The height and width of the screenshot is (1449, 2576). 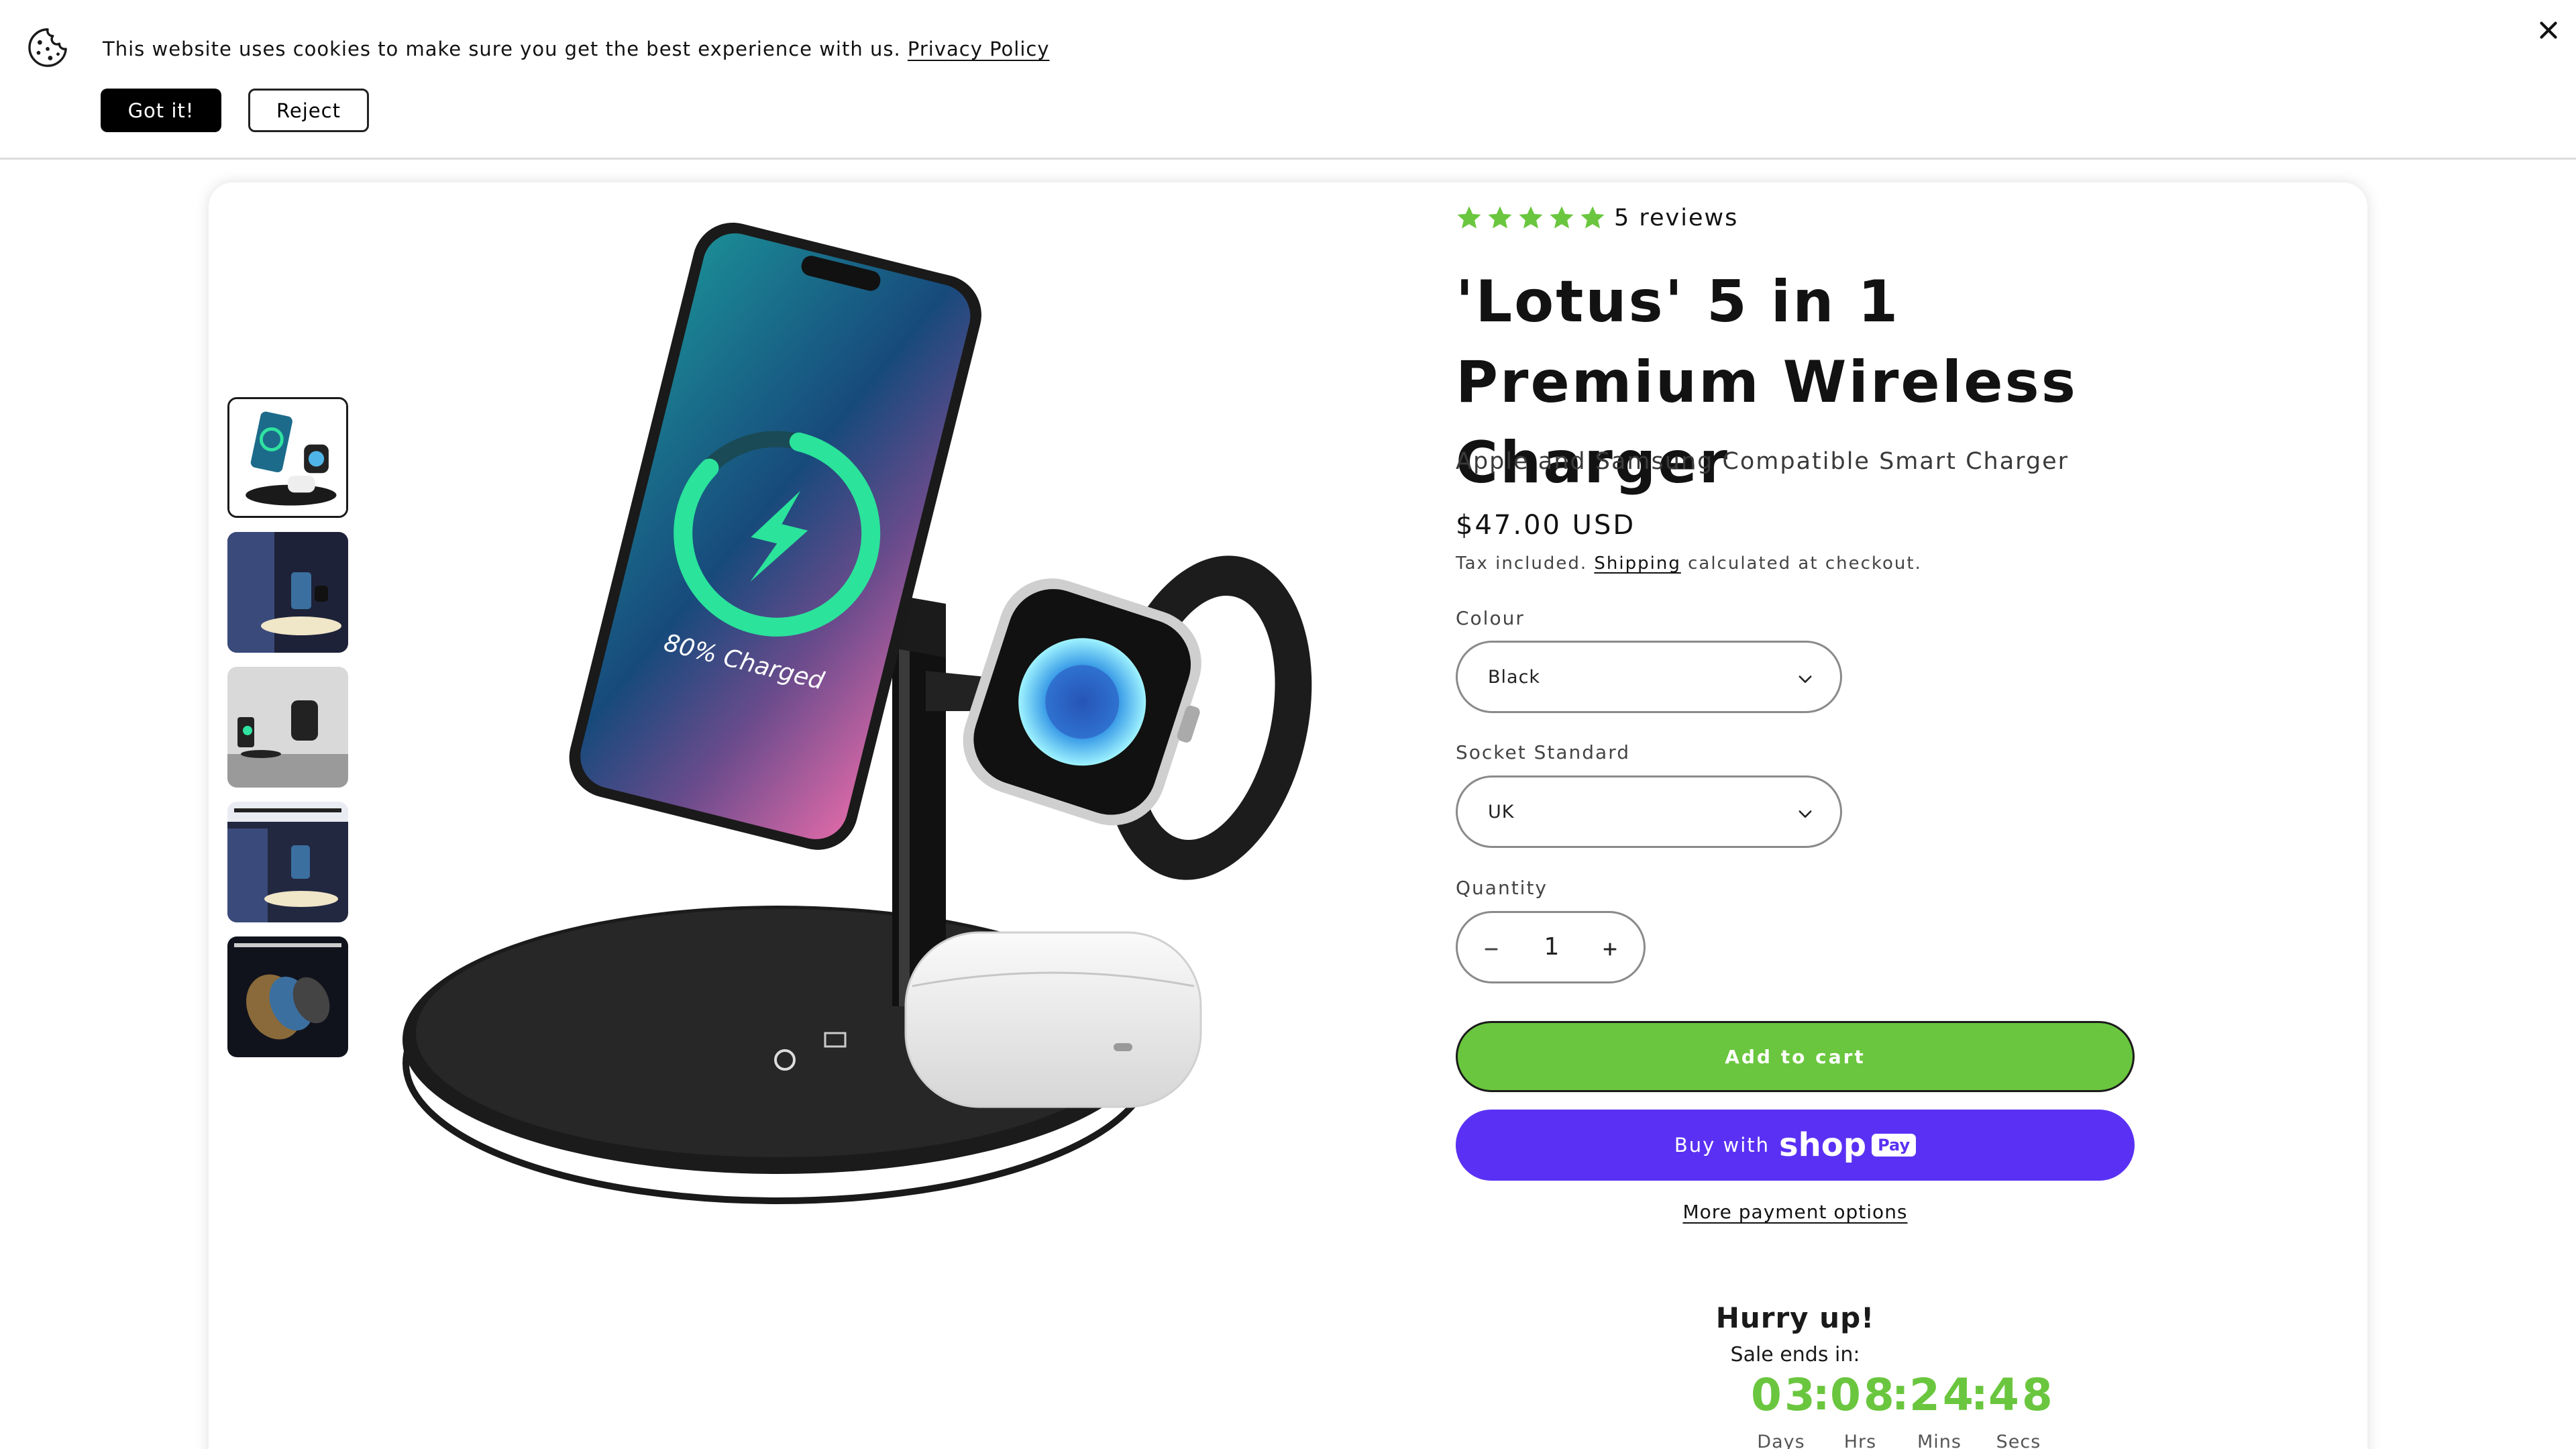 I want to click on socket-select-value: UK, so click(x=1501, y=812).